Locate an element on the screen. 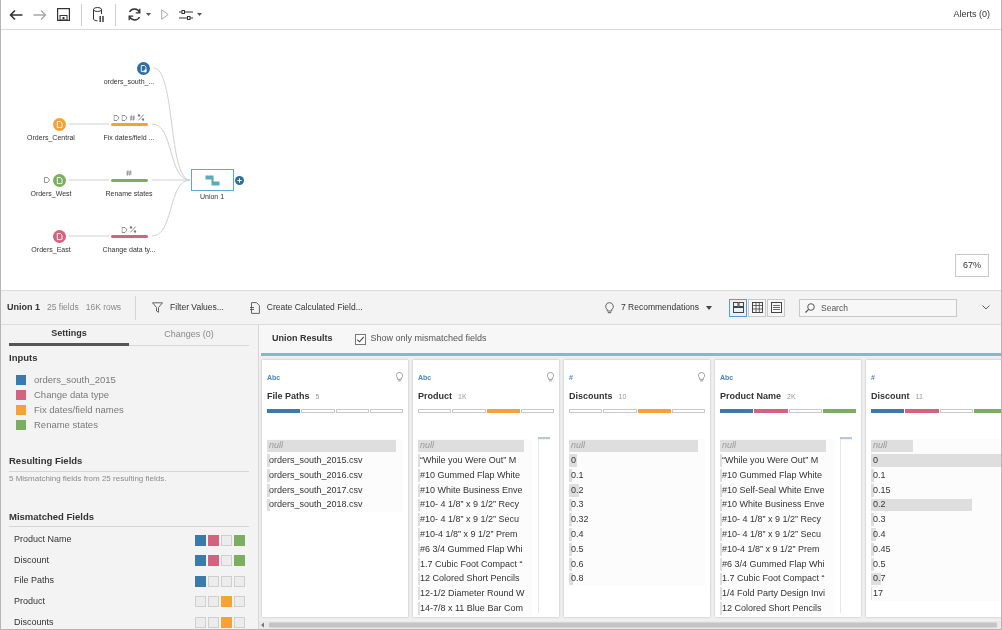  histogram-row: 0 is located at coordinates (936, 461).